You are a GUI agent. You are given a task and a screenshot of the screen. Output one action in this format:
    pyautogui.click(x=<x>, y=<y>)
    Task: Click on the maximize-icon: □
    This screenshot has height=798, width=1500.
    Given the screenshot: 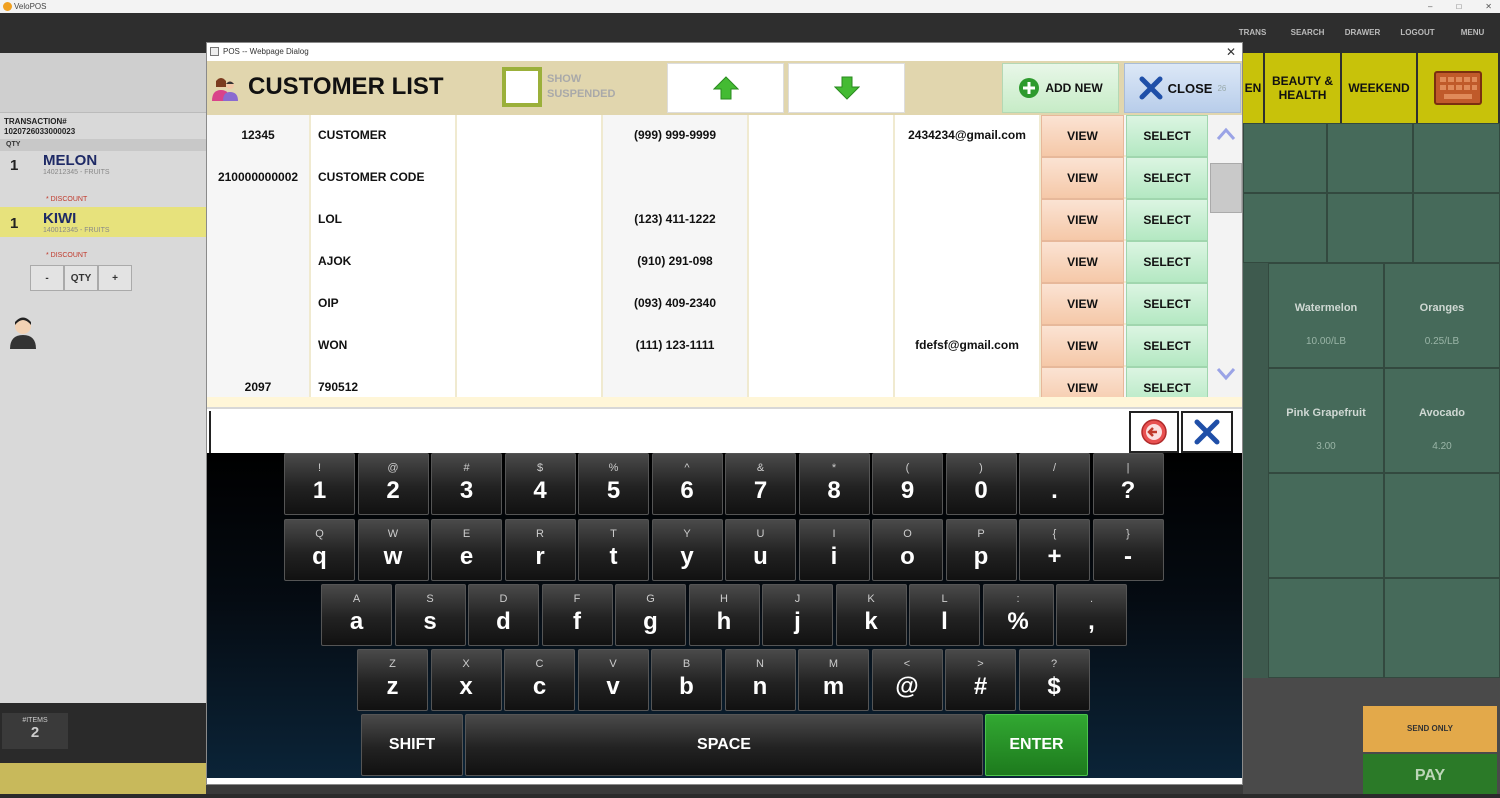 What is the action you would take?
    pyautogui.click(x=1458, y=6)
    